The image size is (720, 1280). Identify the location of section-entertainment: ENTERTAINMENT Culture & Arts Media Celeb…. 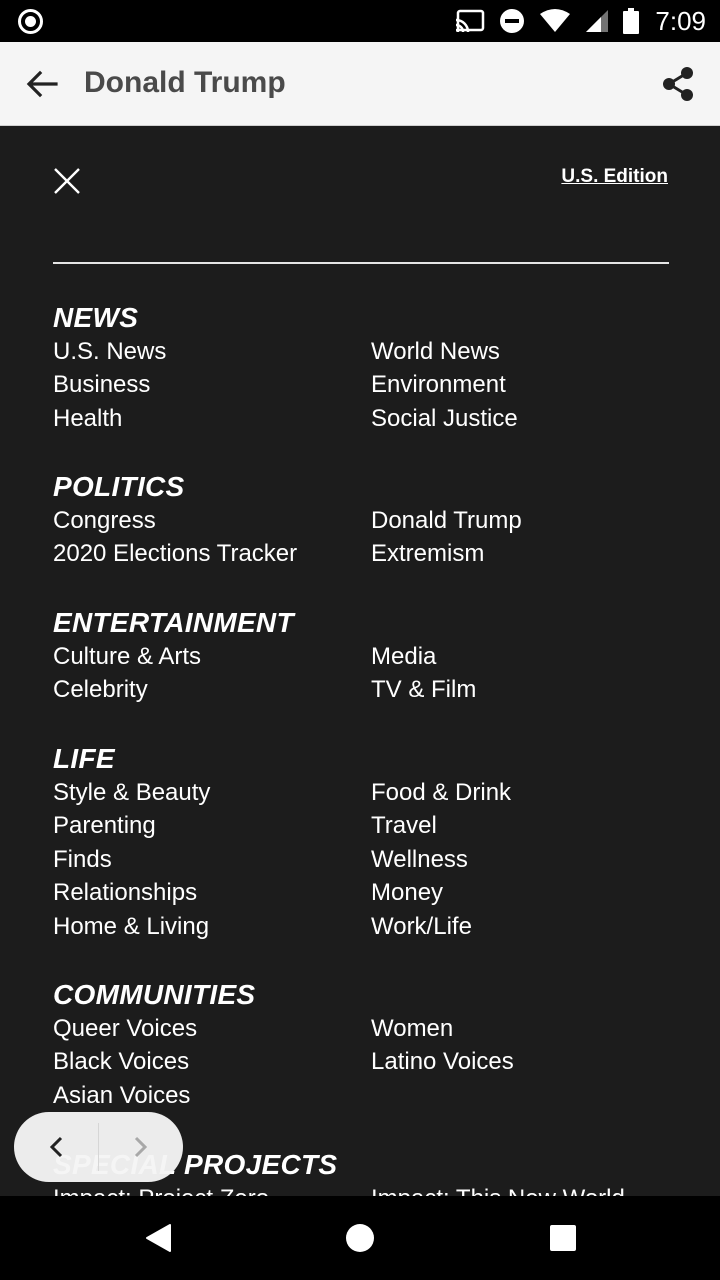
(361, 657).